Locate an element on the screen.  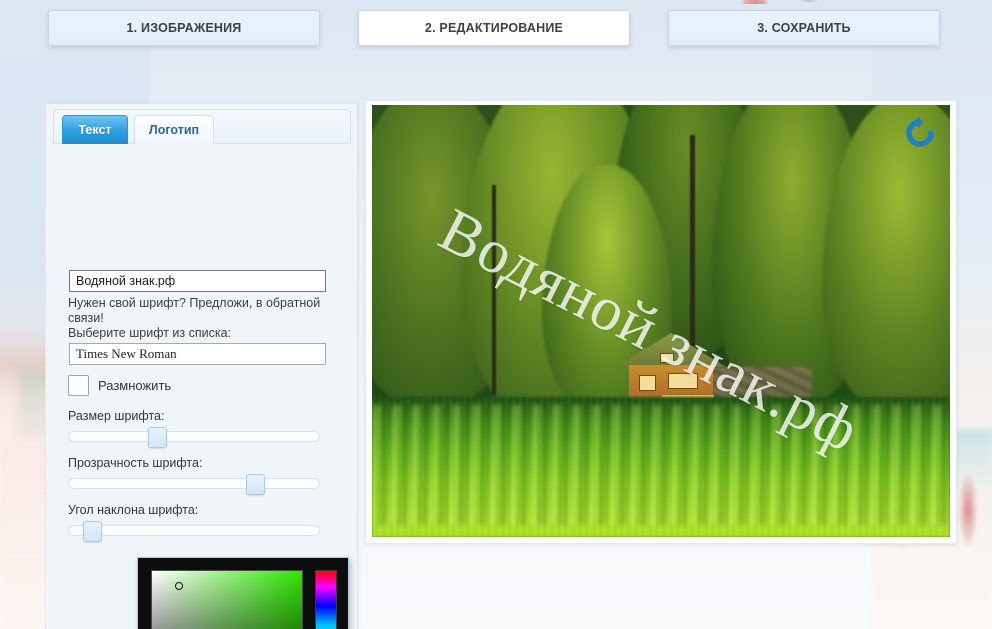
color-picker-cursor is located at coordinates (179, 585).